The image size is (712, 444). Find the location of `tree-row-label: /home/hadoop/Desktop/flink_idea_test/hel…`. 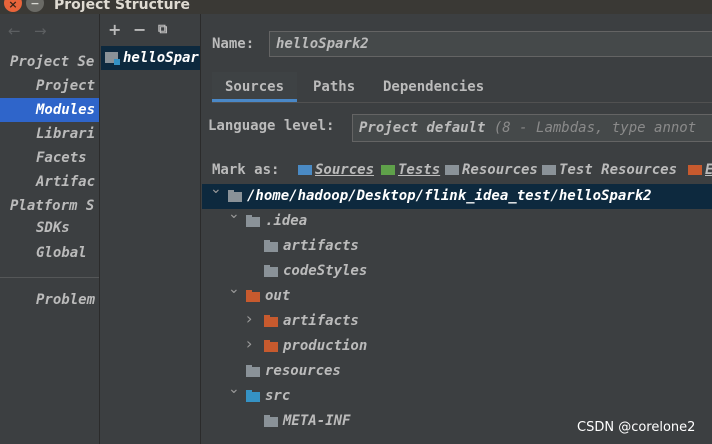

tree-row-label: /home/hadoop/Desktop/flink_idea_test/hel… is located at coordinates (449, 196).